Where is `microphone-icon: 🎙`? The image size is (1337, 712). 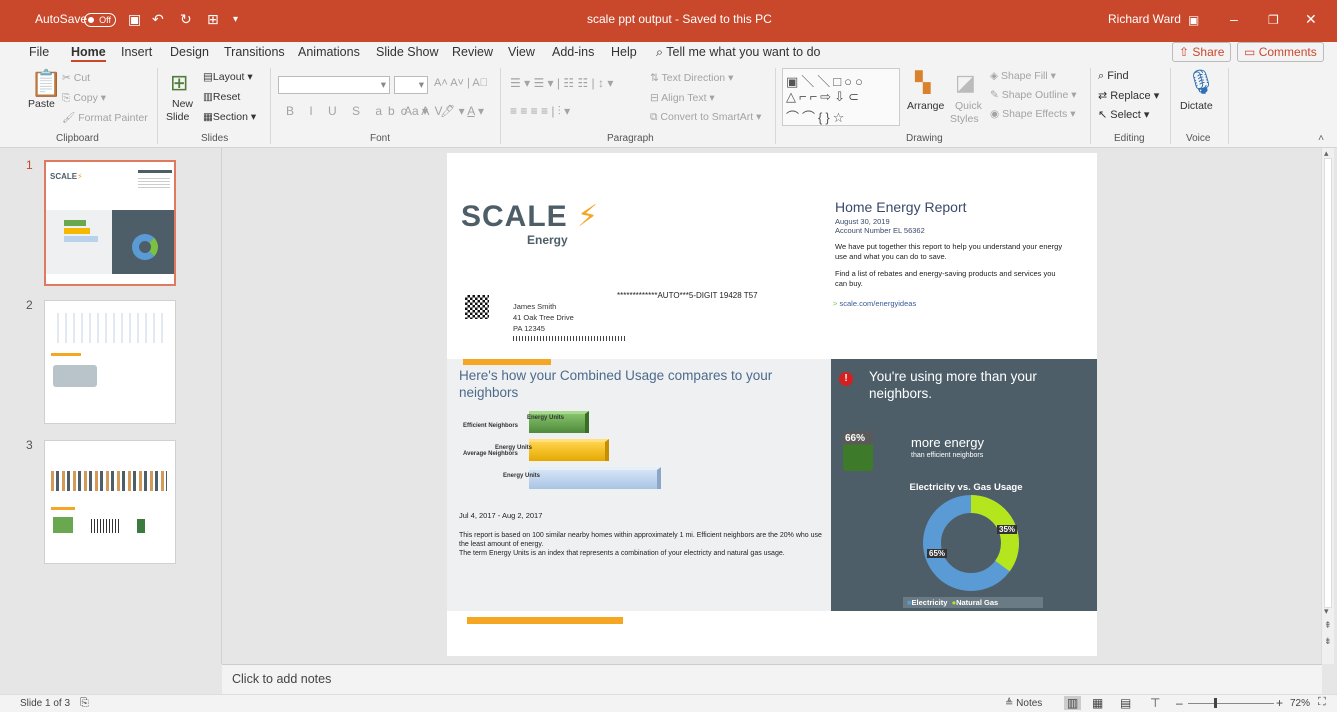
microphone-icon: 🎙 is located at coordinates (1201, 82).